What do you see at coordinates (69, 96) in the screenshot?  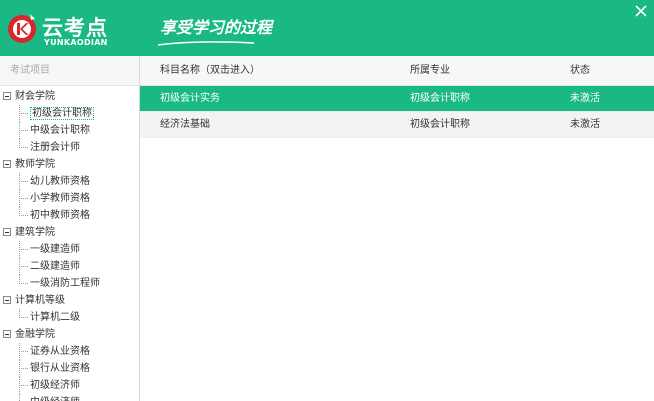 I see `tree-category: 财会学院` at bounding box center [69, 96].